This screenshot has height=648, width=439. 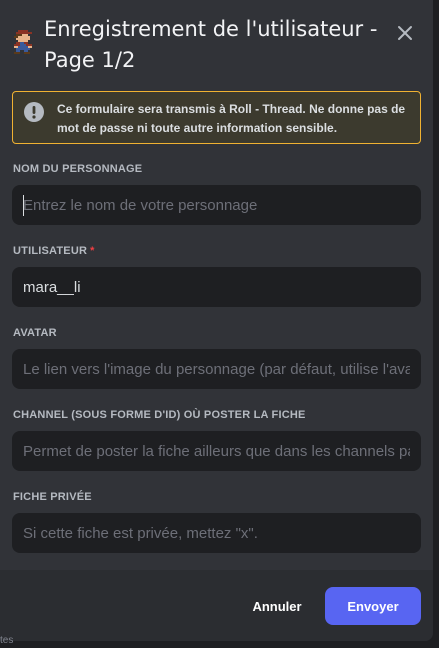 I want to click on cancel-button: Annuler, so click(x=277, y=606).